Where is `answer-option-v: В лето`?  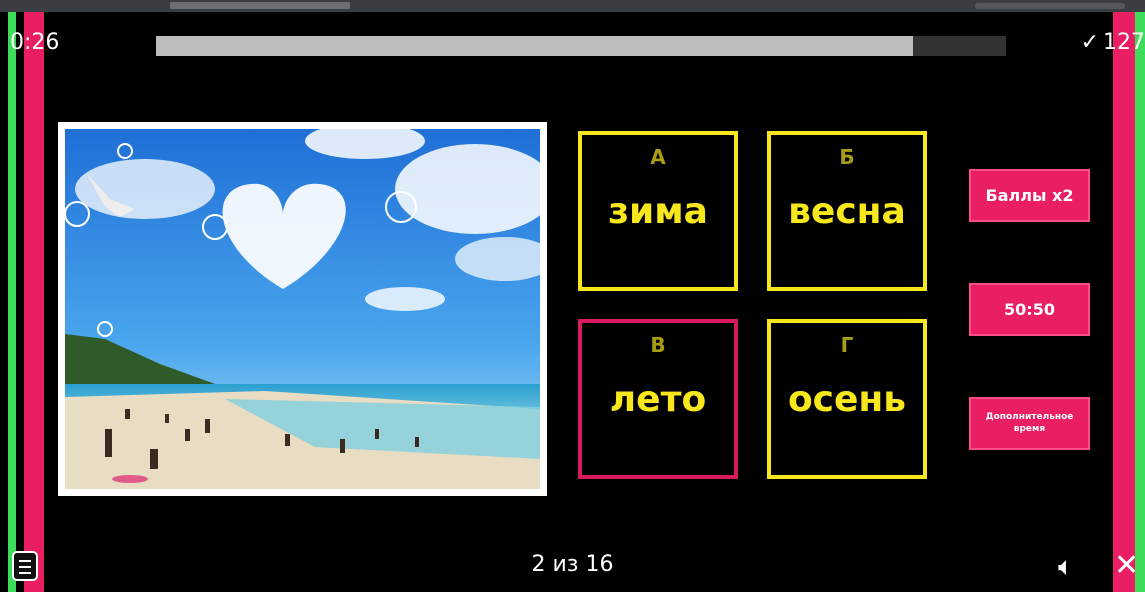
answer-option-v: В лето is located at coordinates (658, 399).